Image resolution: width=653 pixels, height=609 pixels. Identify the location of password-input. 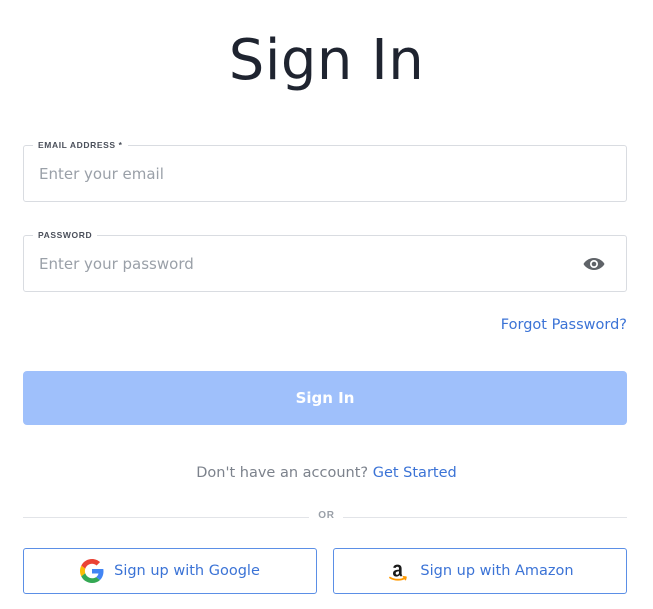
(309, 263).